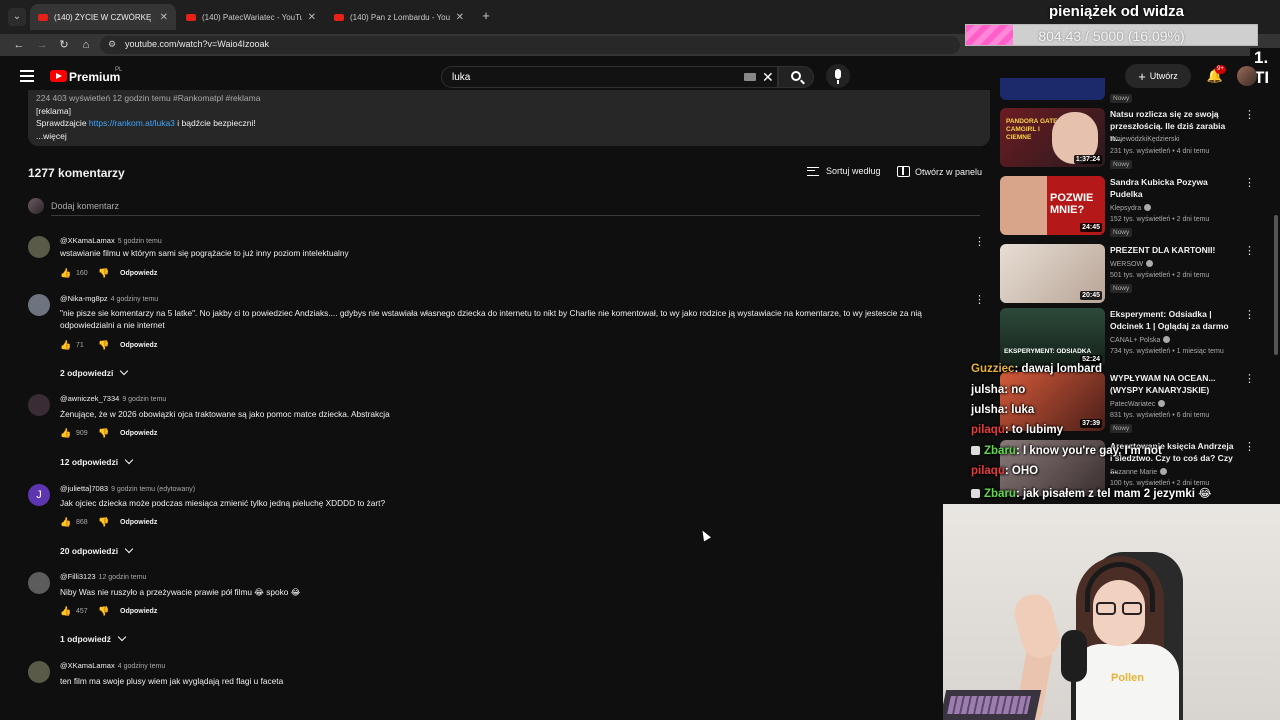  What do you see at coordinates (97, 550) in the screenshot?
I see `show-replies-button: 20 odpowiedzi` at bounding box center [97, 550].